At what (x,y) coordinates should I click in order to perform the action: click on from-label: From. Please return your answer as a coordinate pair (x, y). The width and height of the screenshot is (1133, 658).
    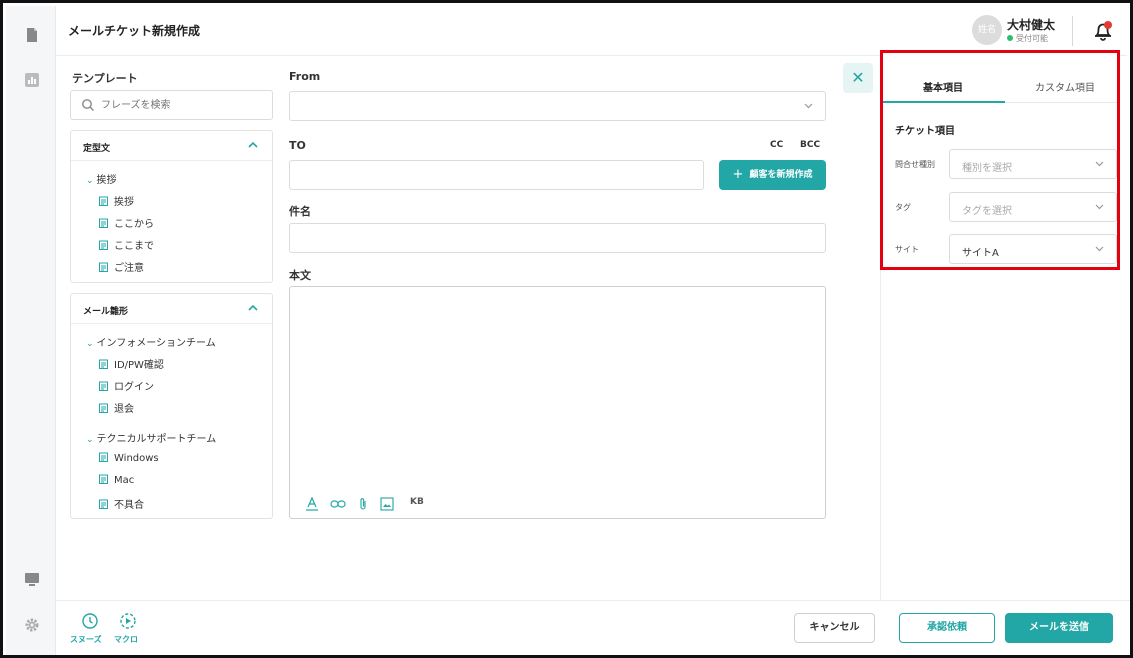
    Looking at the image, I should click on (305, 76).